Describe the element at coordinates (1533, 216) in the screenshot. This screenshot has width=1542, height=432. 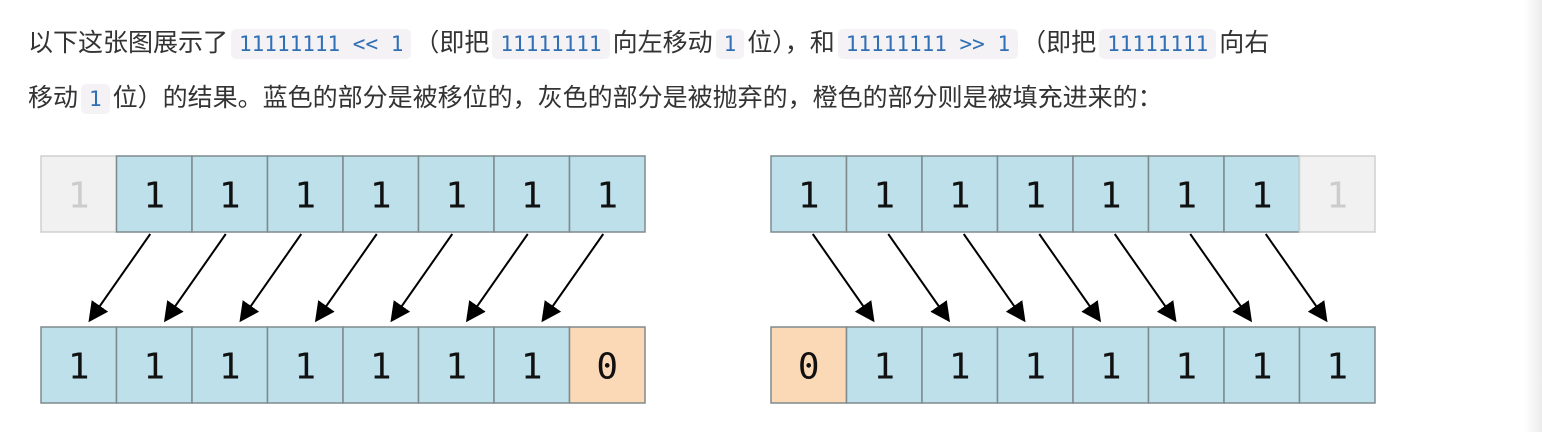
I see `page-edge-shadow` at that location.